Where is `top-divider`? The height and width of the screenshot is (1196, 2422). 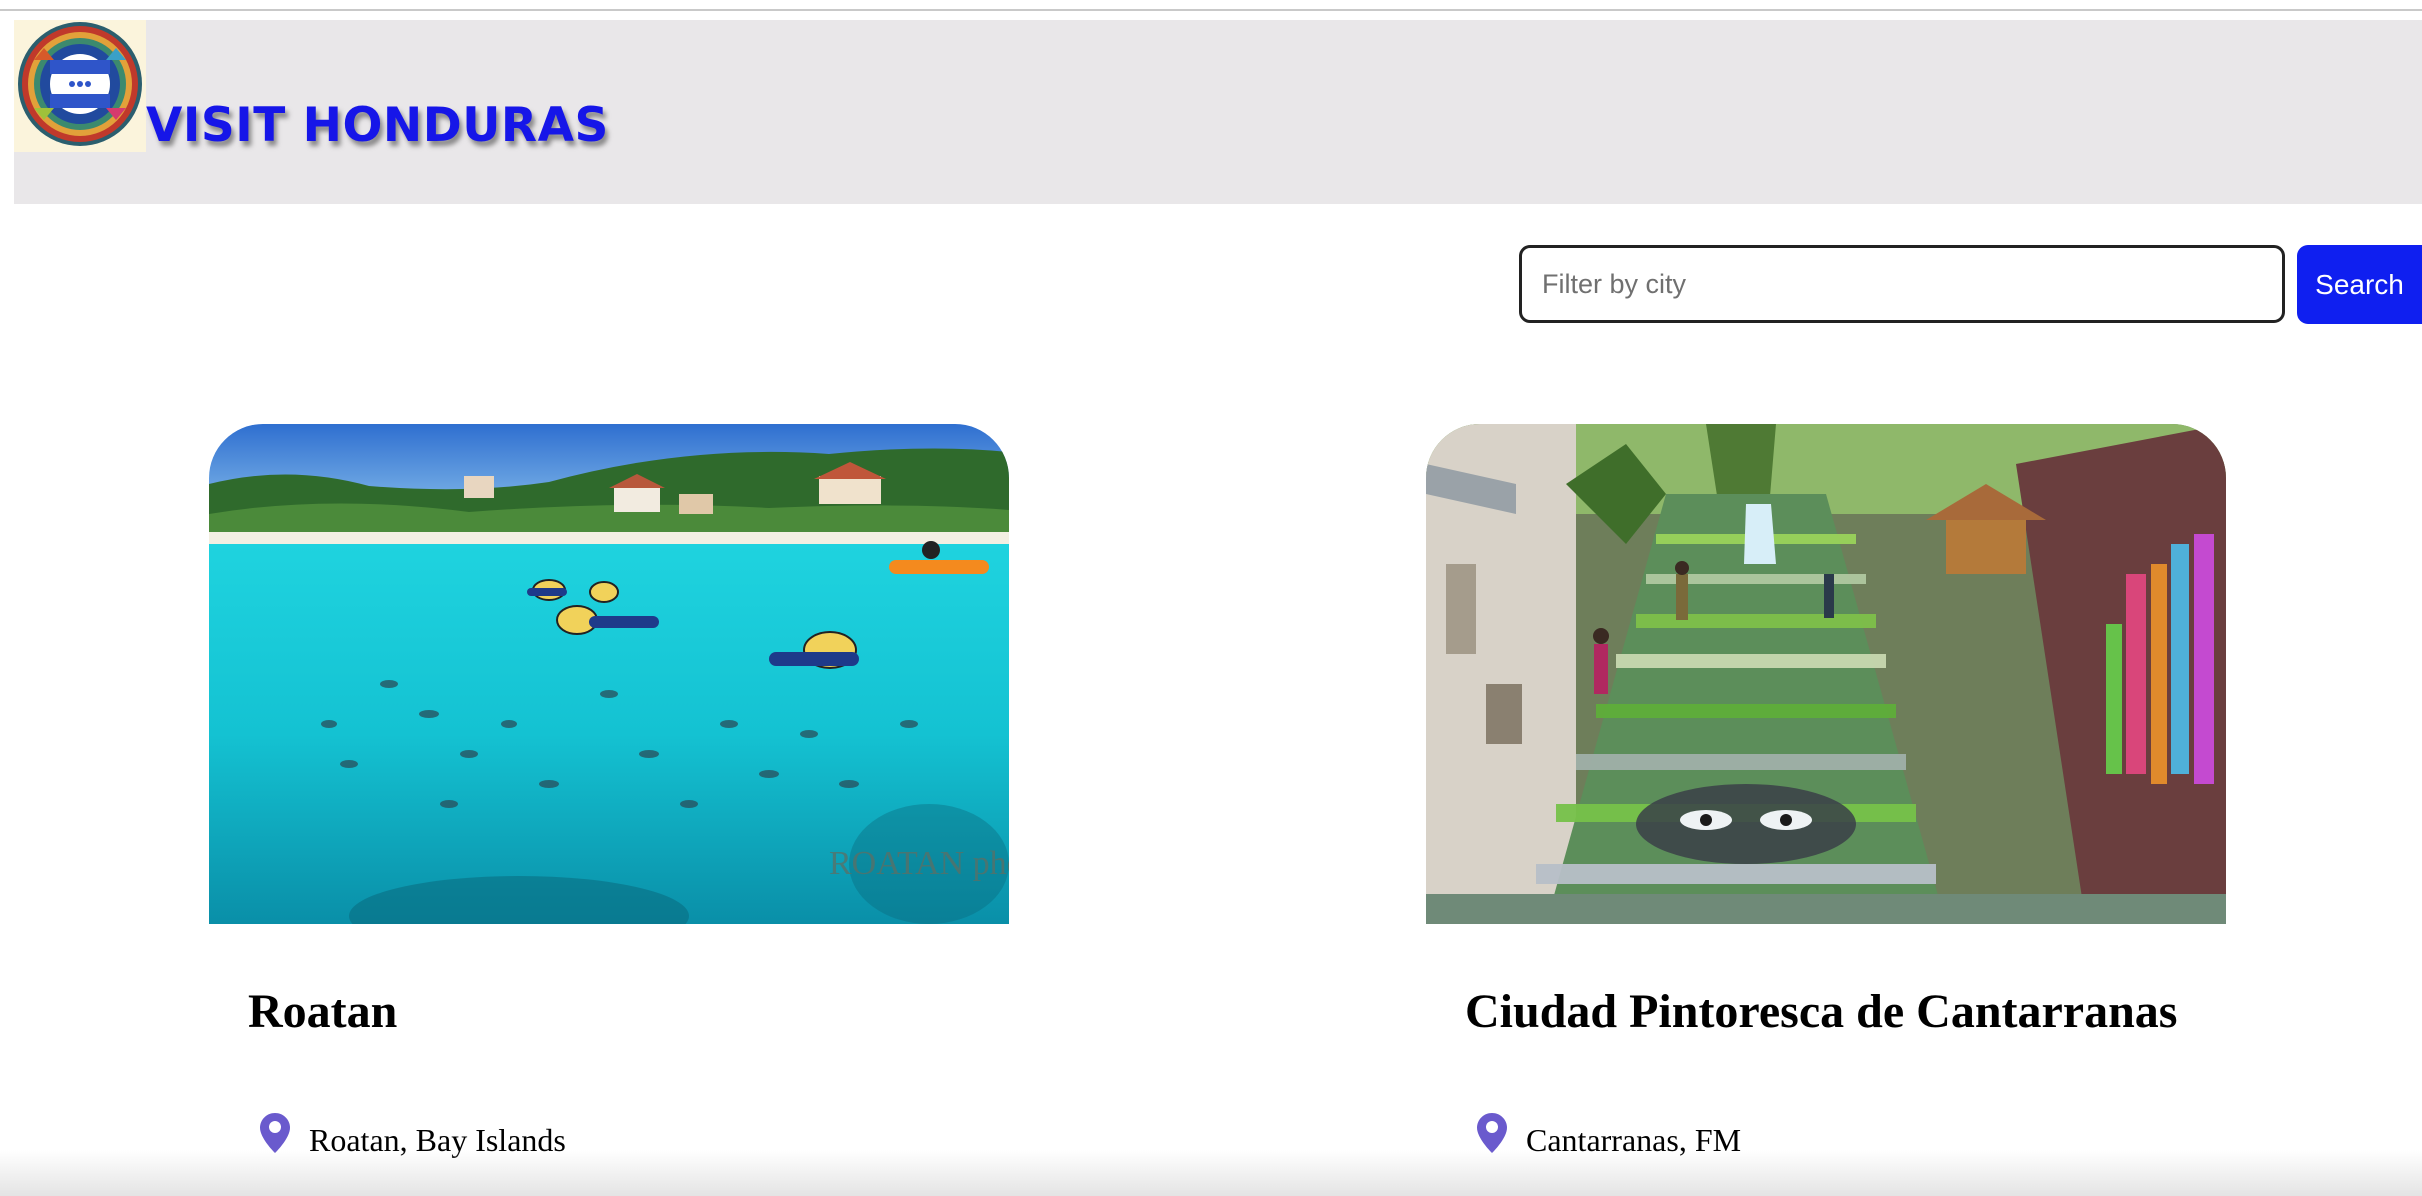
top-divider is located at coordinates (1211, 10).